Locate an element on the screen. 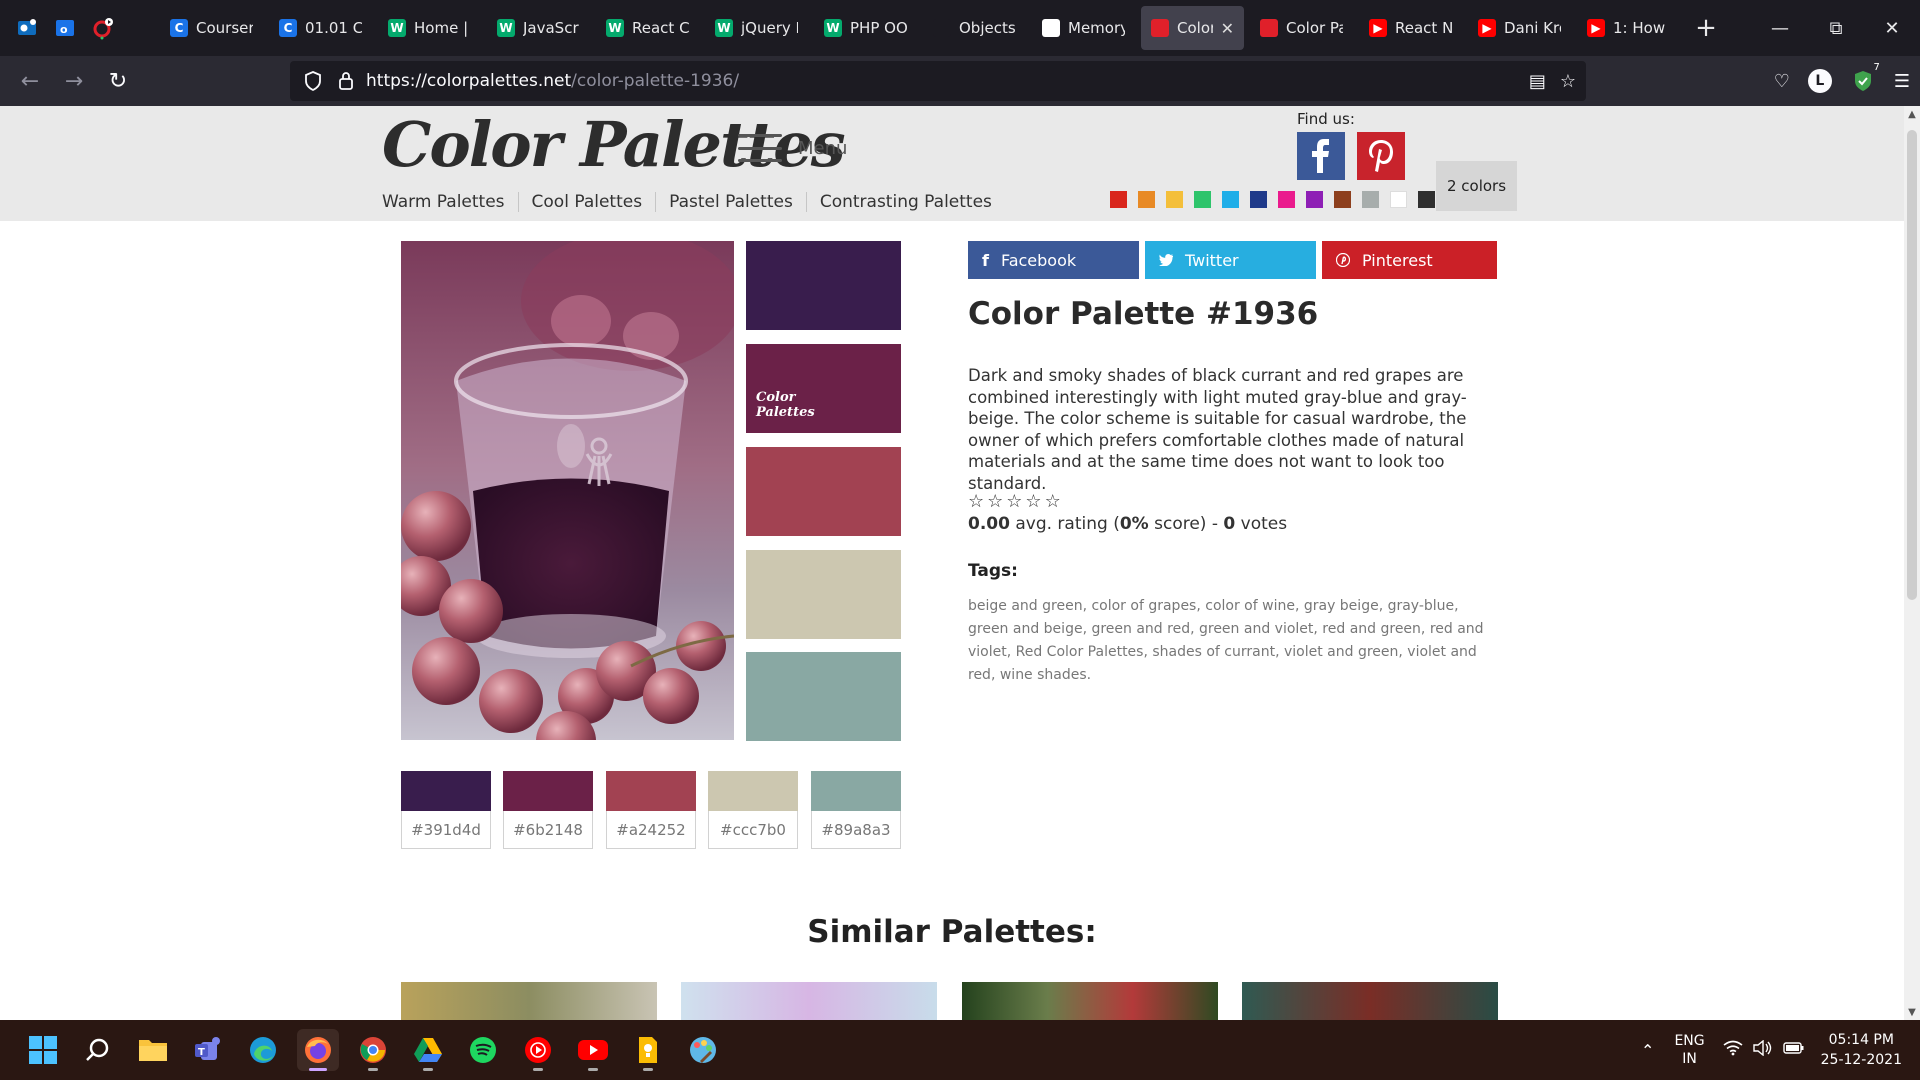 This screenshot has height=1080, width=1920. youtube-music-icon is located at coordinates (538, 1050).